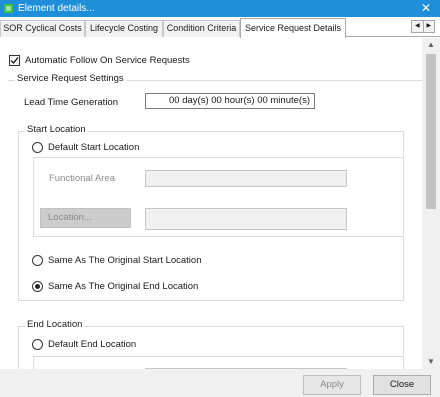  Describe the element at coordinates (37, 344) in the screenshot. I see `default-end-location-radio` at that location.